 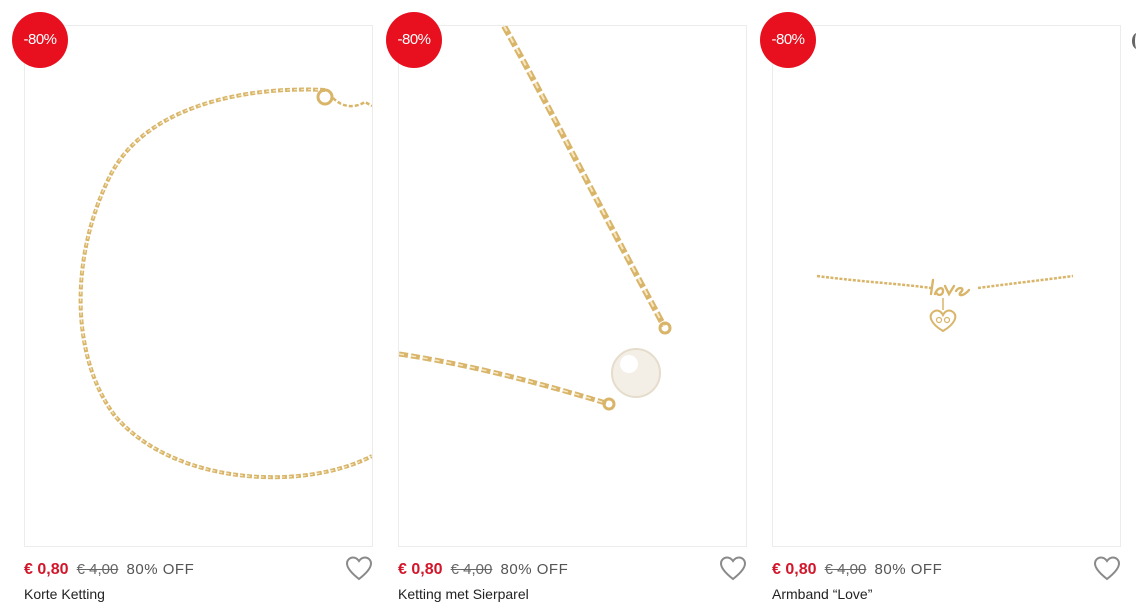 I want to click on product-title: Armband “Love”, so click(x=822, y=594).